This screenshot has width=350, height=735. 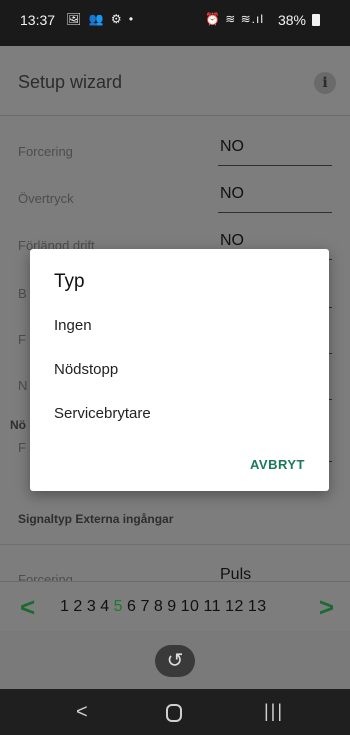 What do you see at coordinates (277, 464) in the screenshot?
I see `cancel-button: AVBRYT` at bounding box center [277, 464].